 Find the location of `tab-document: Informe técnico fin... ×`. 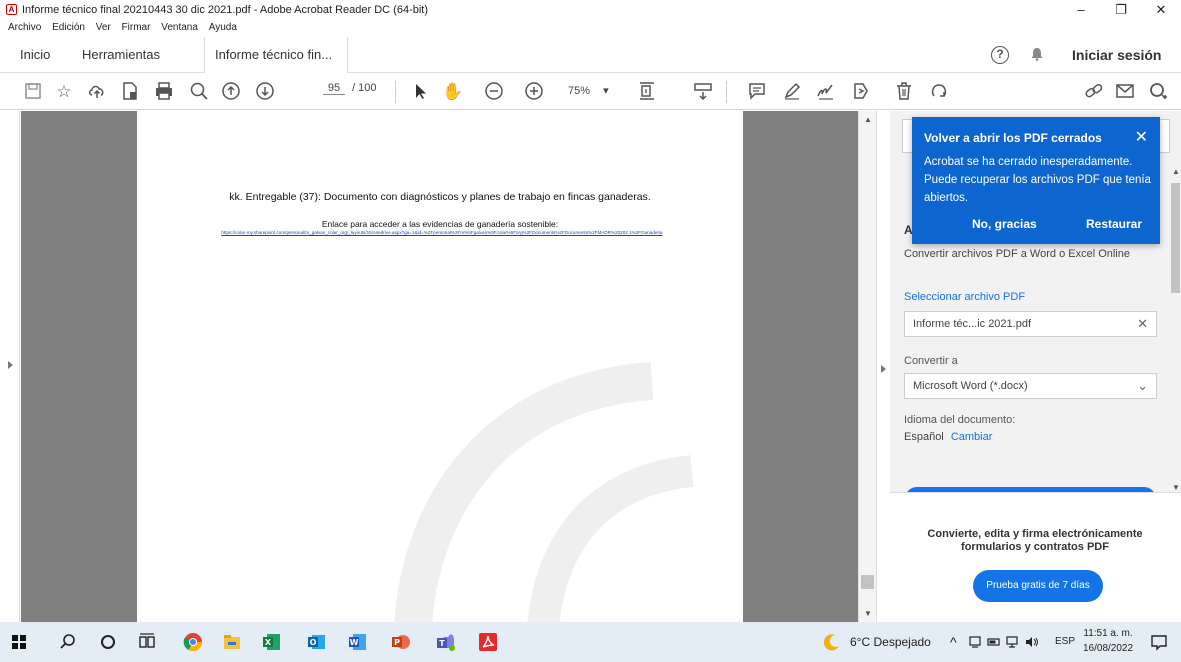

tab-document: Informe técnico fin... × is located at coordinates (276, 67).